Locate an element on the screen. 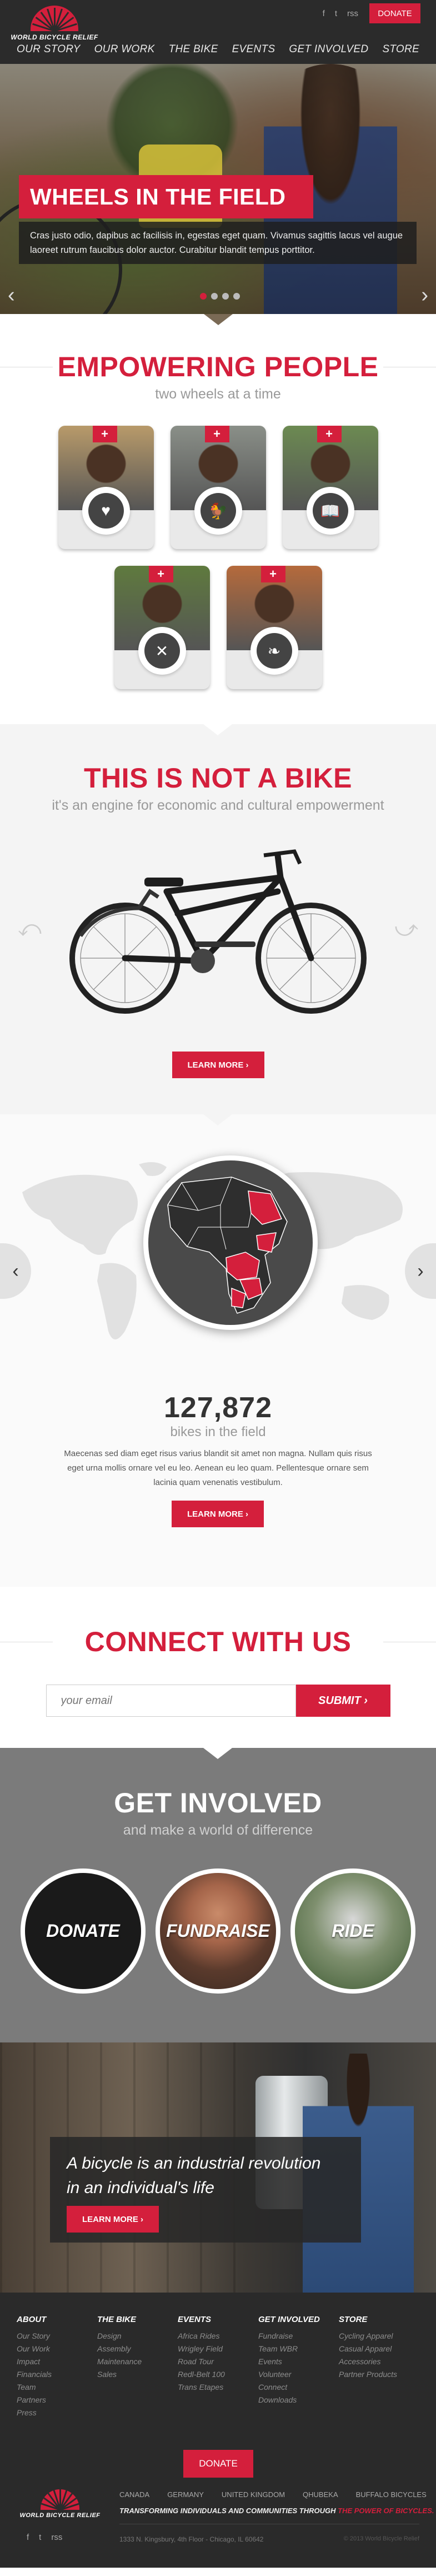 This screenshot has height=2576, width=436. footer-link: Assembly is located at coordinates (137, 2349).